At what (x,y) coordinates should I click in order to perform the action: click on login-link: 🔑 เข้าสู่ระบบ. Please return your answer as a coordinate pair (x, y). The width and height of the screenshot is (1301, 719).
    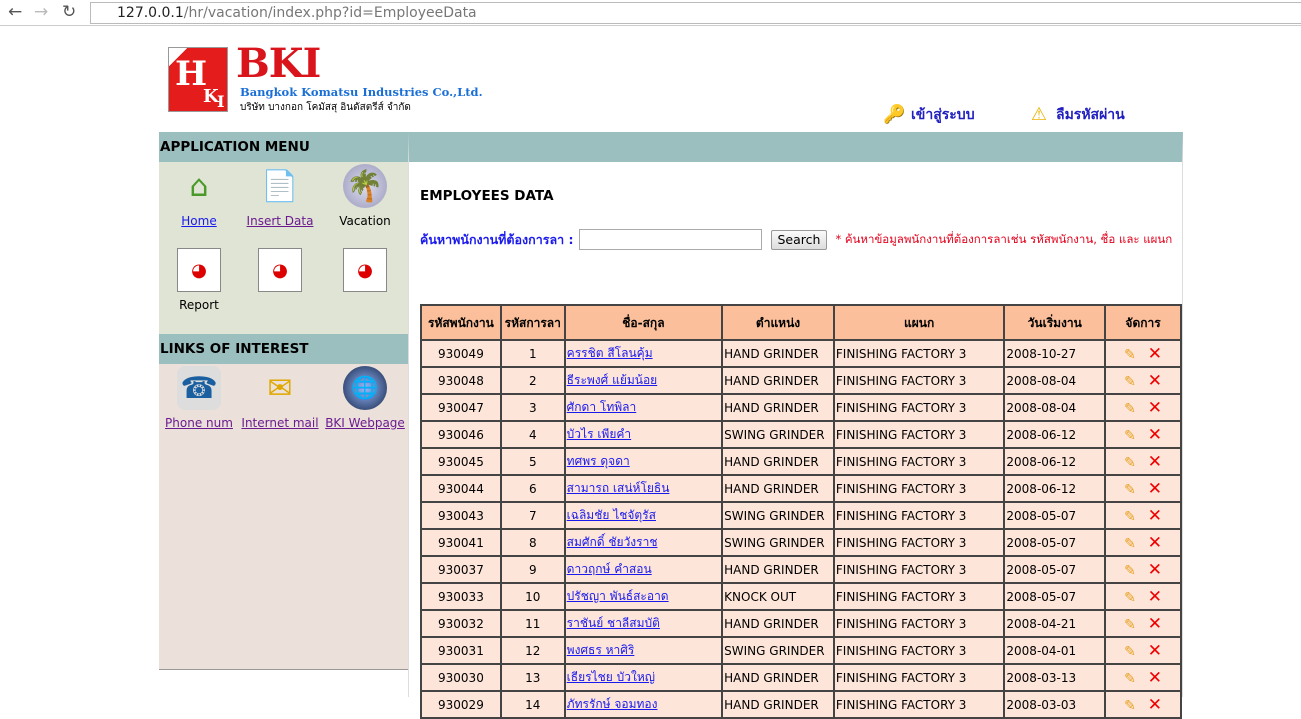
    Looking at the image, I should click on (929, 115).